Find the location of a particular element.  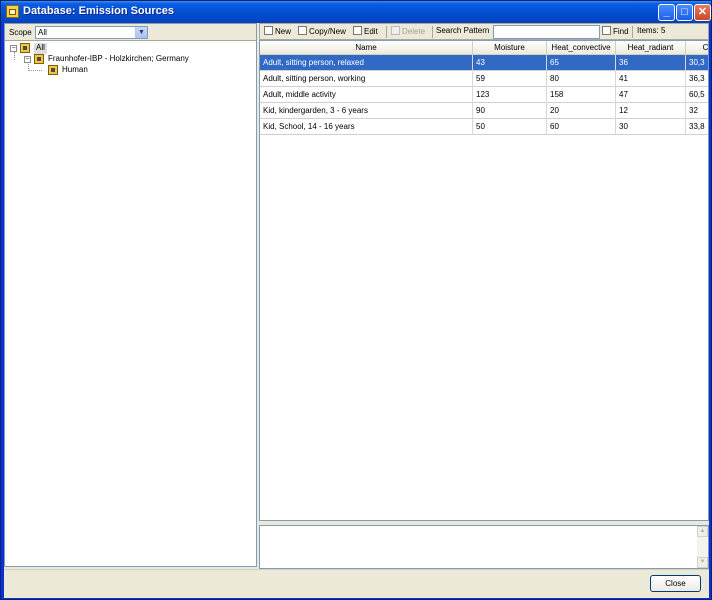

cell-c: 30,3 is located at coordinates (697, 63).